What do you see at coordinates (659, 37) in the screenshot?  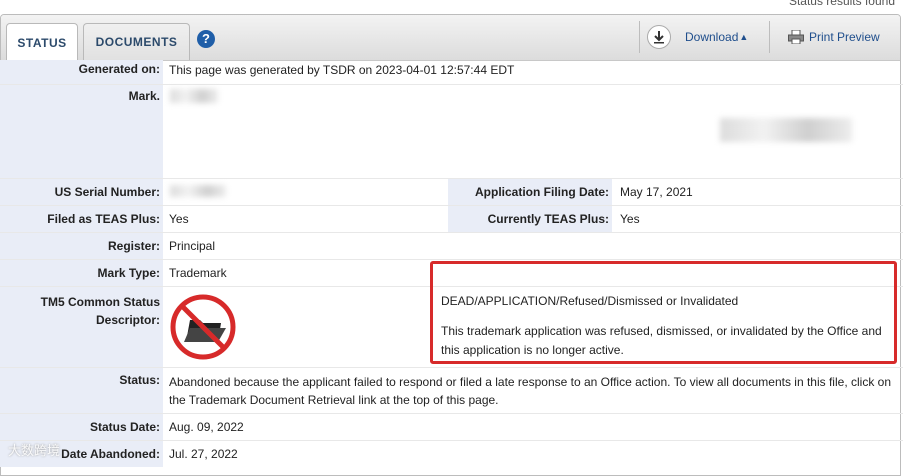 I see `download-icon` at bounding box center [659, 37].